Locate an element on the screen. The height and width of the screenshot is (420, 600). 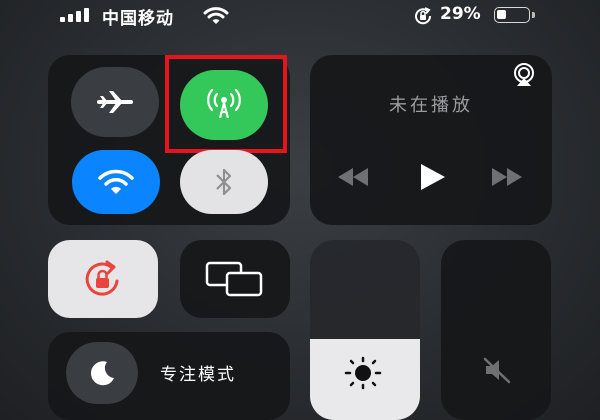
now-playing-label: 未在播放 is located at coordinates (431, 105).